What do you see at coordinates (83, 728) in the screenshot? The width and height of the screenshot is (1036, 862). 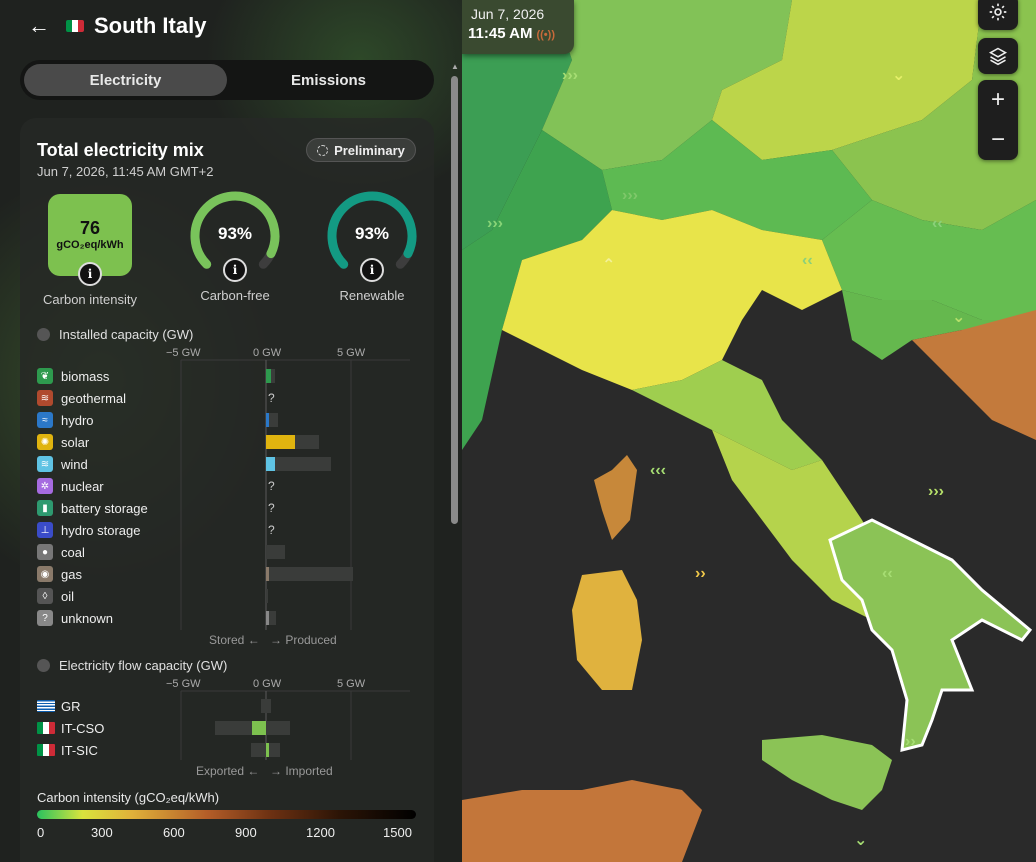 I see `flow-label: IT-CSO` at bounding box center [83, 728].